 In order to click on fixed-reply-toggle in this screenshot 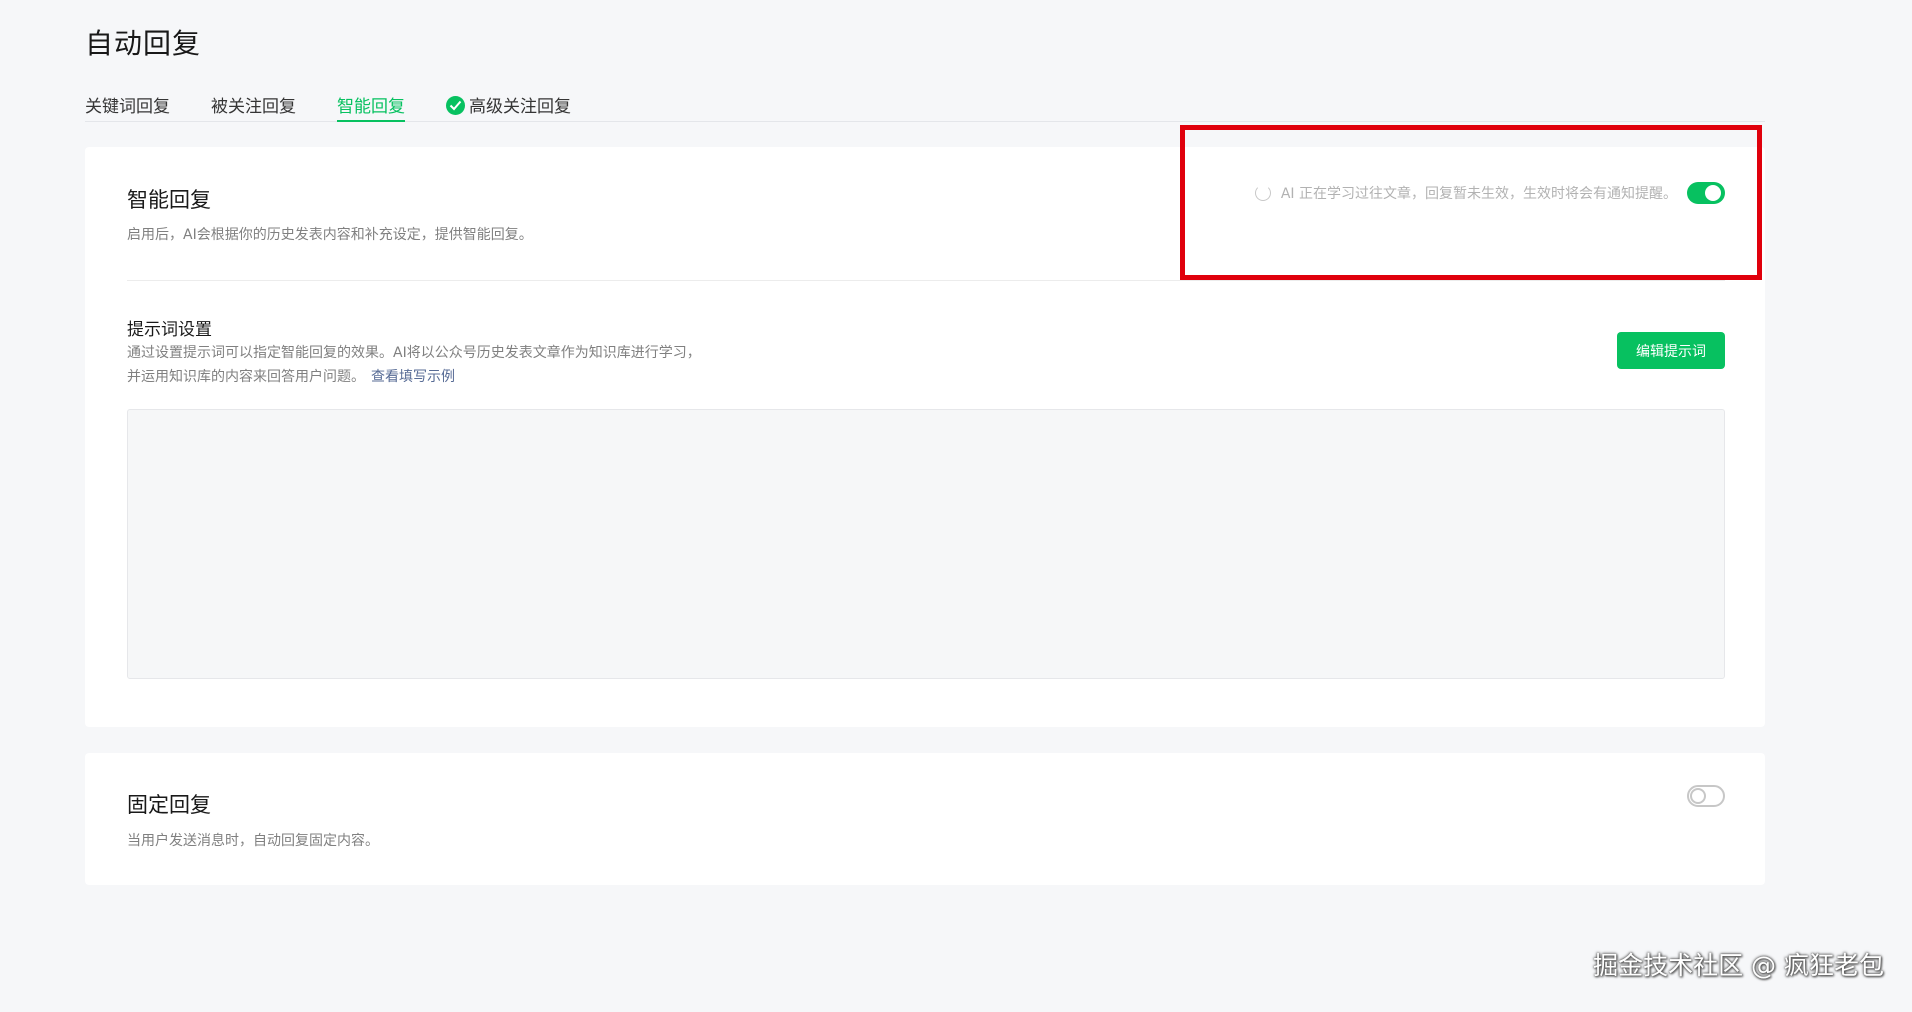, I will do `click(1706, 796)`.